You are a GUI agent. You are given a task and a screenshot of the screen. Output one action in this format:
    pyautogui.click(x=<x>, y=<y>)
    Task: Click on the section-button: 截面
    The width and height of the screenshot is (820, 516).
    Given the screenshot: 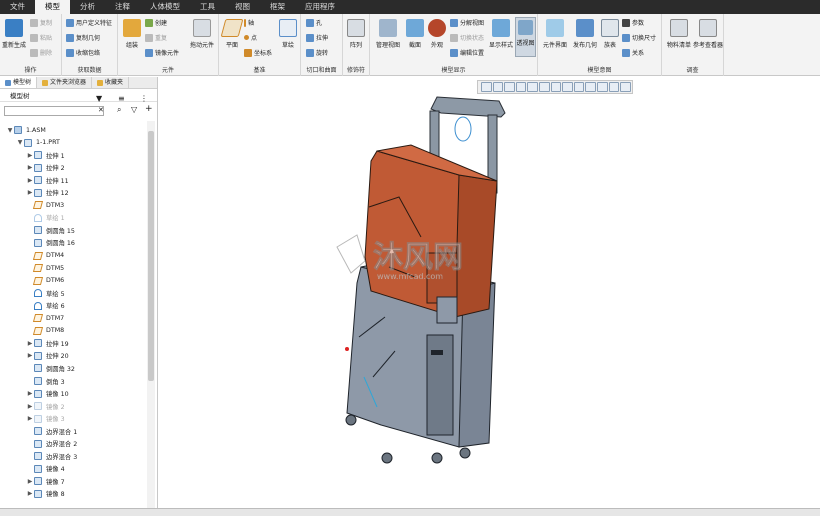 What is the action you would take?
    pyautogui.click(x=415, y=34)
    